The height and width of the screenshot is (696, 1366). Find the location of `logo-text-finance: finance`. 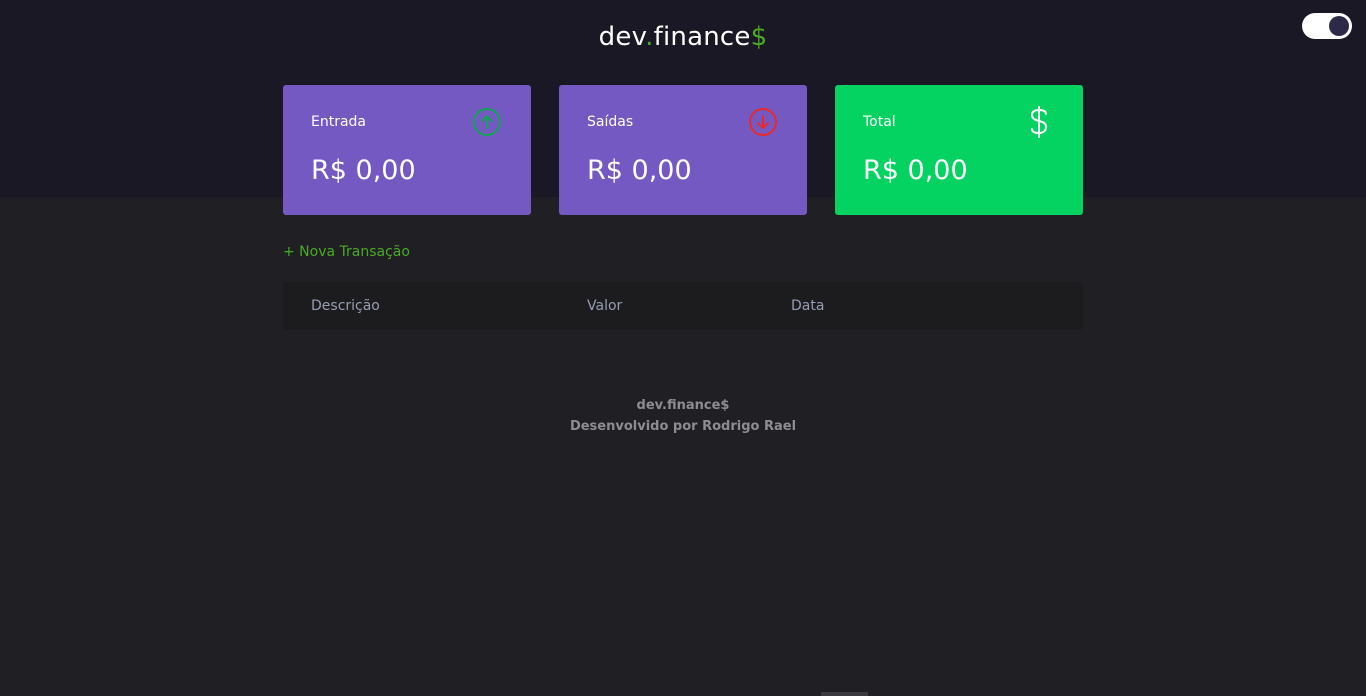

logo-text-finance: finance is located at coordinates (702, 37).